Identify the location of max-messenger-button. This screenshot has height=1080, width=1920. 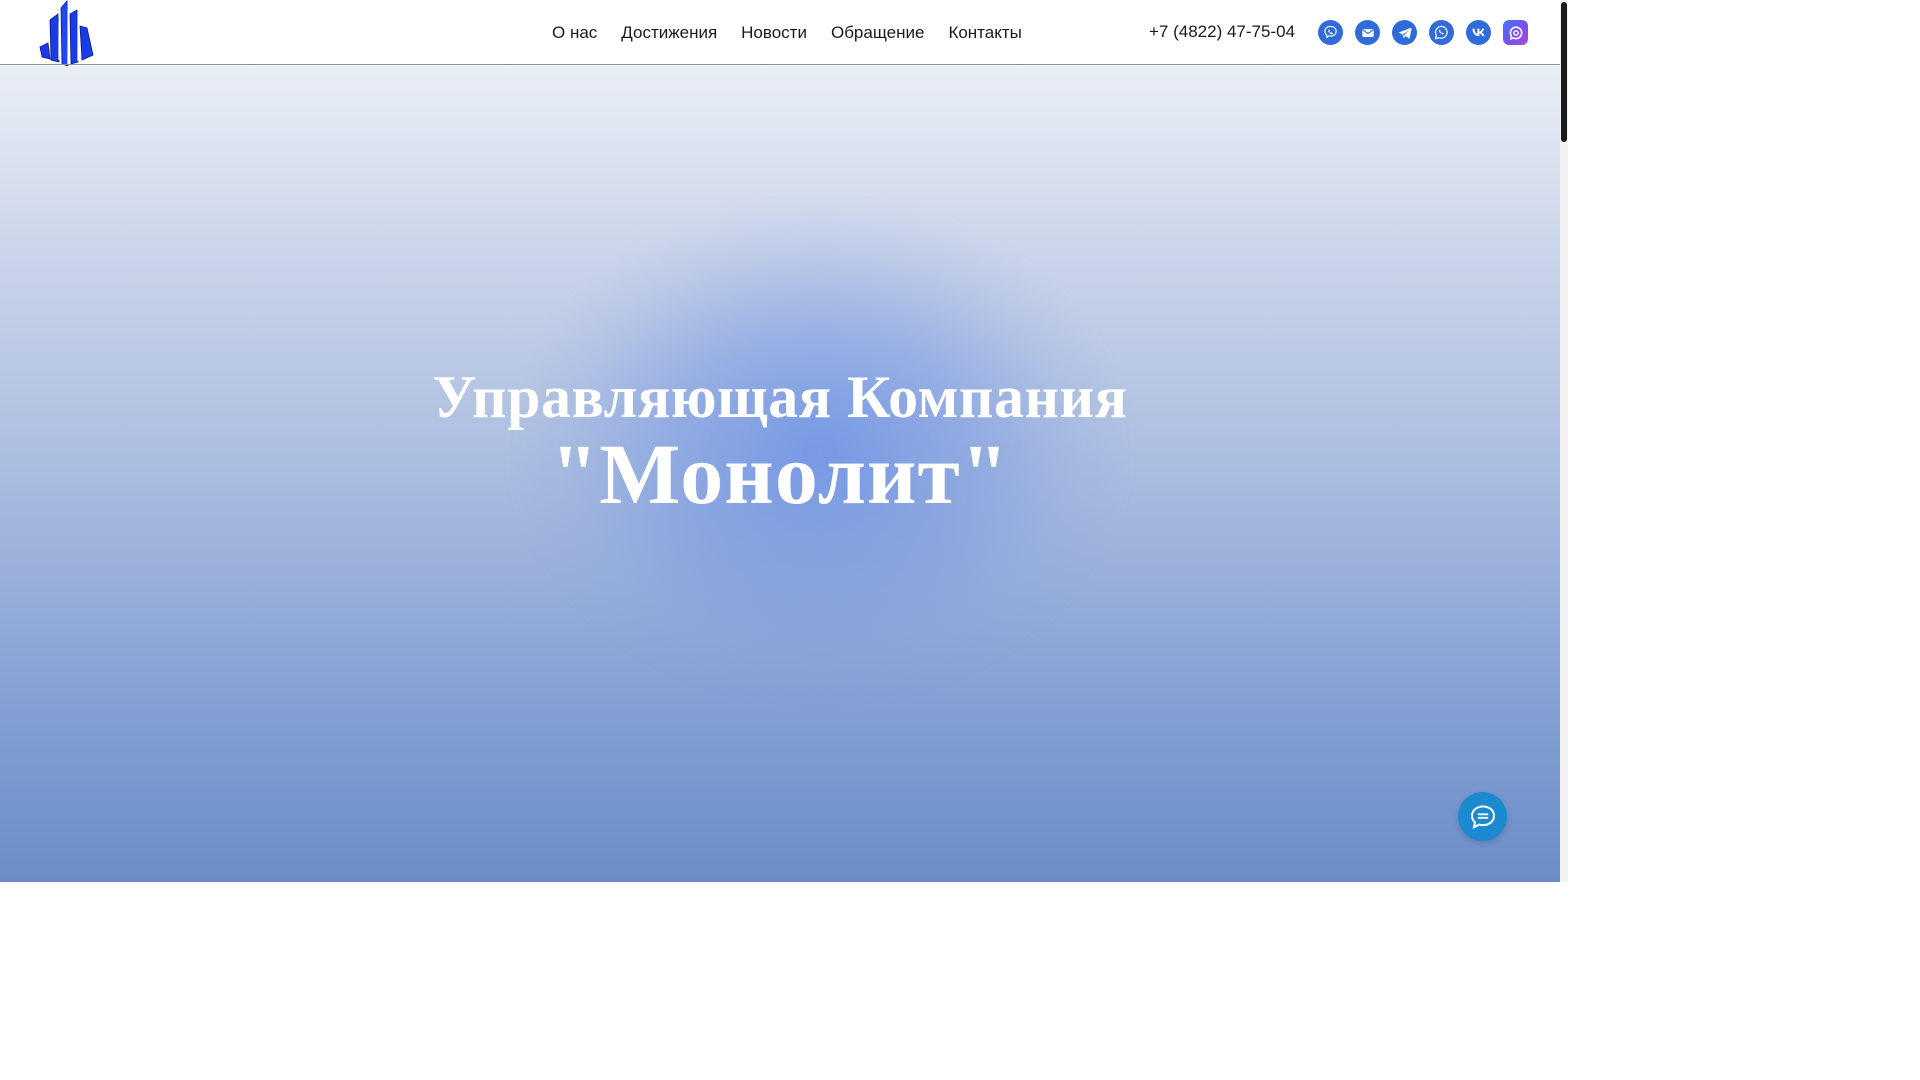
(1515, 32).